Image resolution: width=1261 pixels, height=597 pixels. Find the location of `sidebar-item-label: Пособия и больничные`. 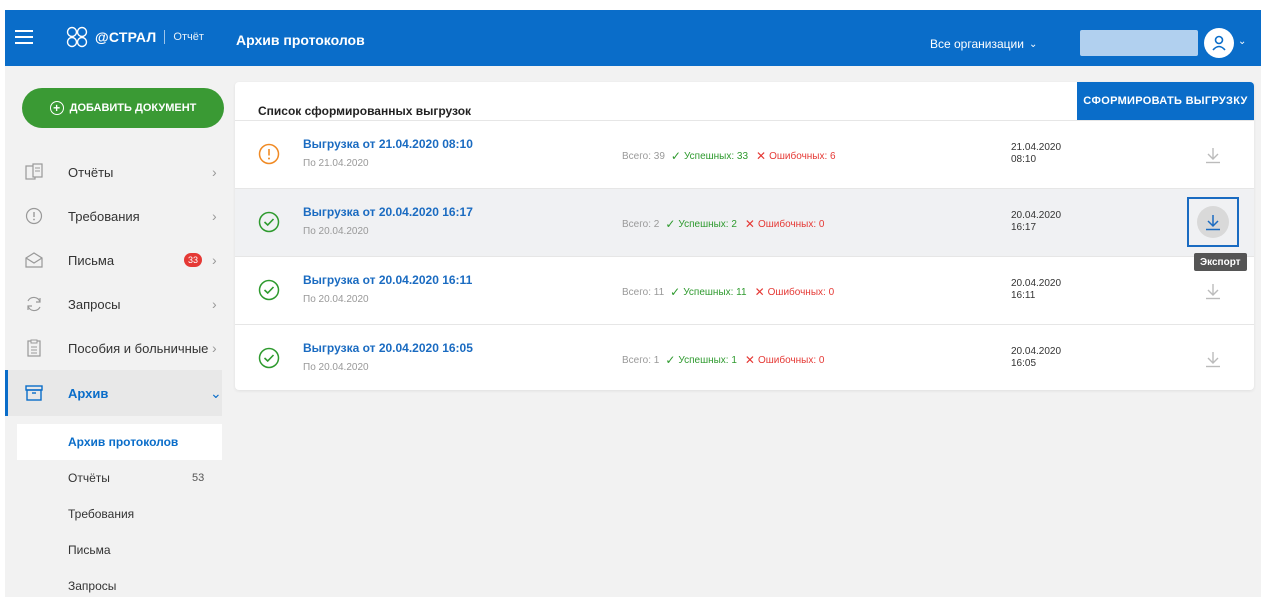

sidebar-item-label: Пособия и больничные is located at coordinates (138, 348).